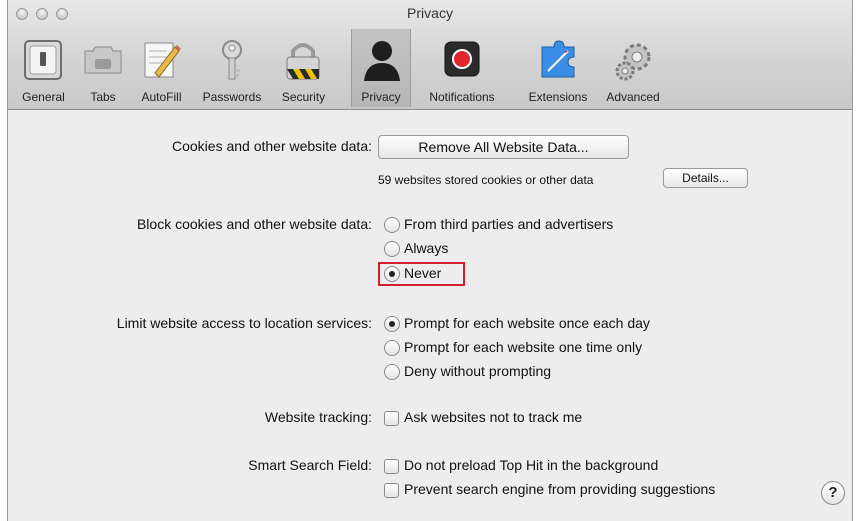  I want to click on tab-notifications: Notifications, so click(462, 68).